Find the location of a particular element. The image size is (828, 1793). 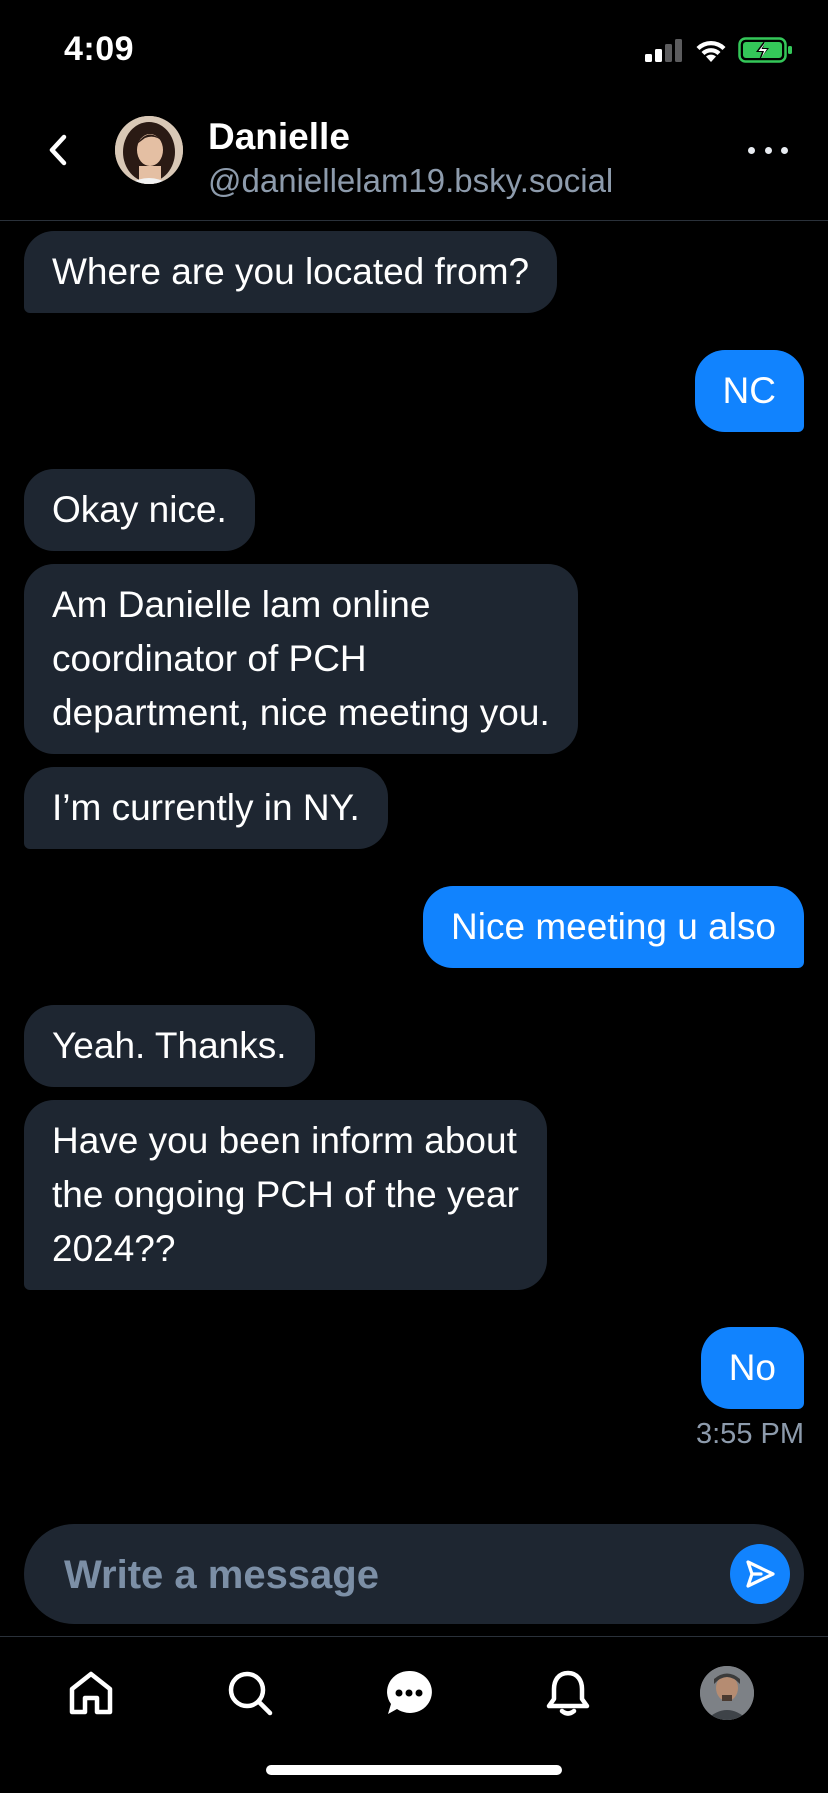

home-indicator is located at coordinates (414, 1770).